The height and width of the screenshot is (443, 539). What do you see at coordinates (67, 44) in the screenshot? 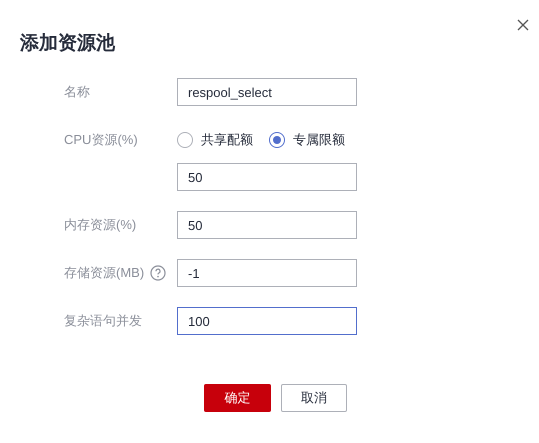
I see `dialog-title: 添加资源池` at bounding box center [67, 44].